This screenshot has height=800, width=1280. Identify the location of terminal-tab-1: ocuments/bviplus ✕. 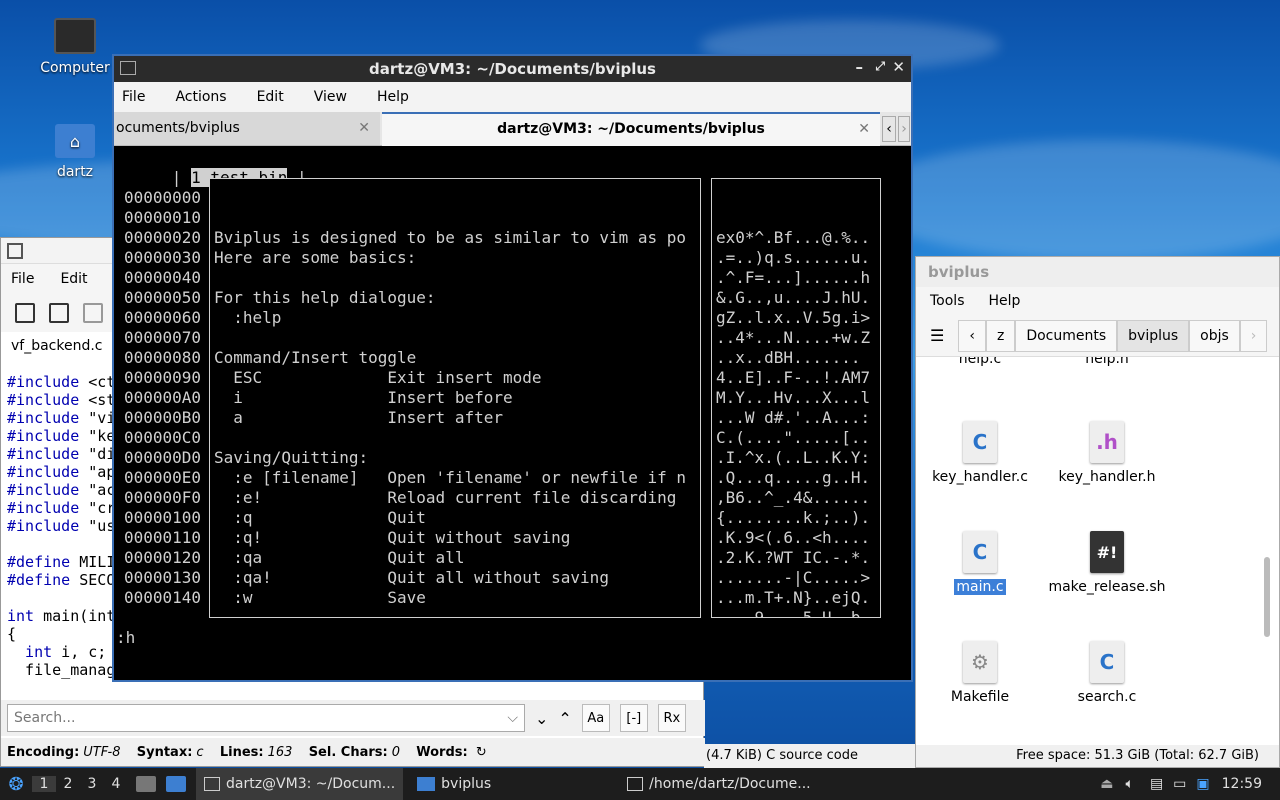
(247, 128).